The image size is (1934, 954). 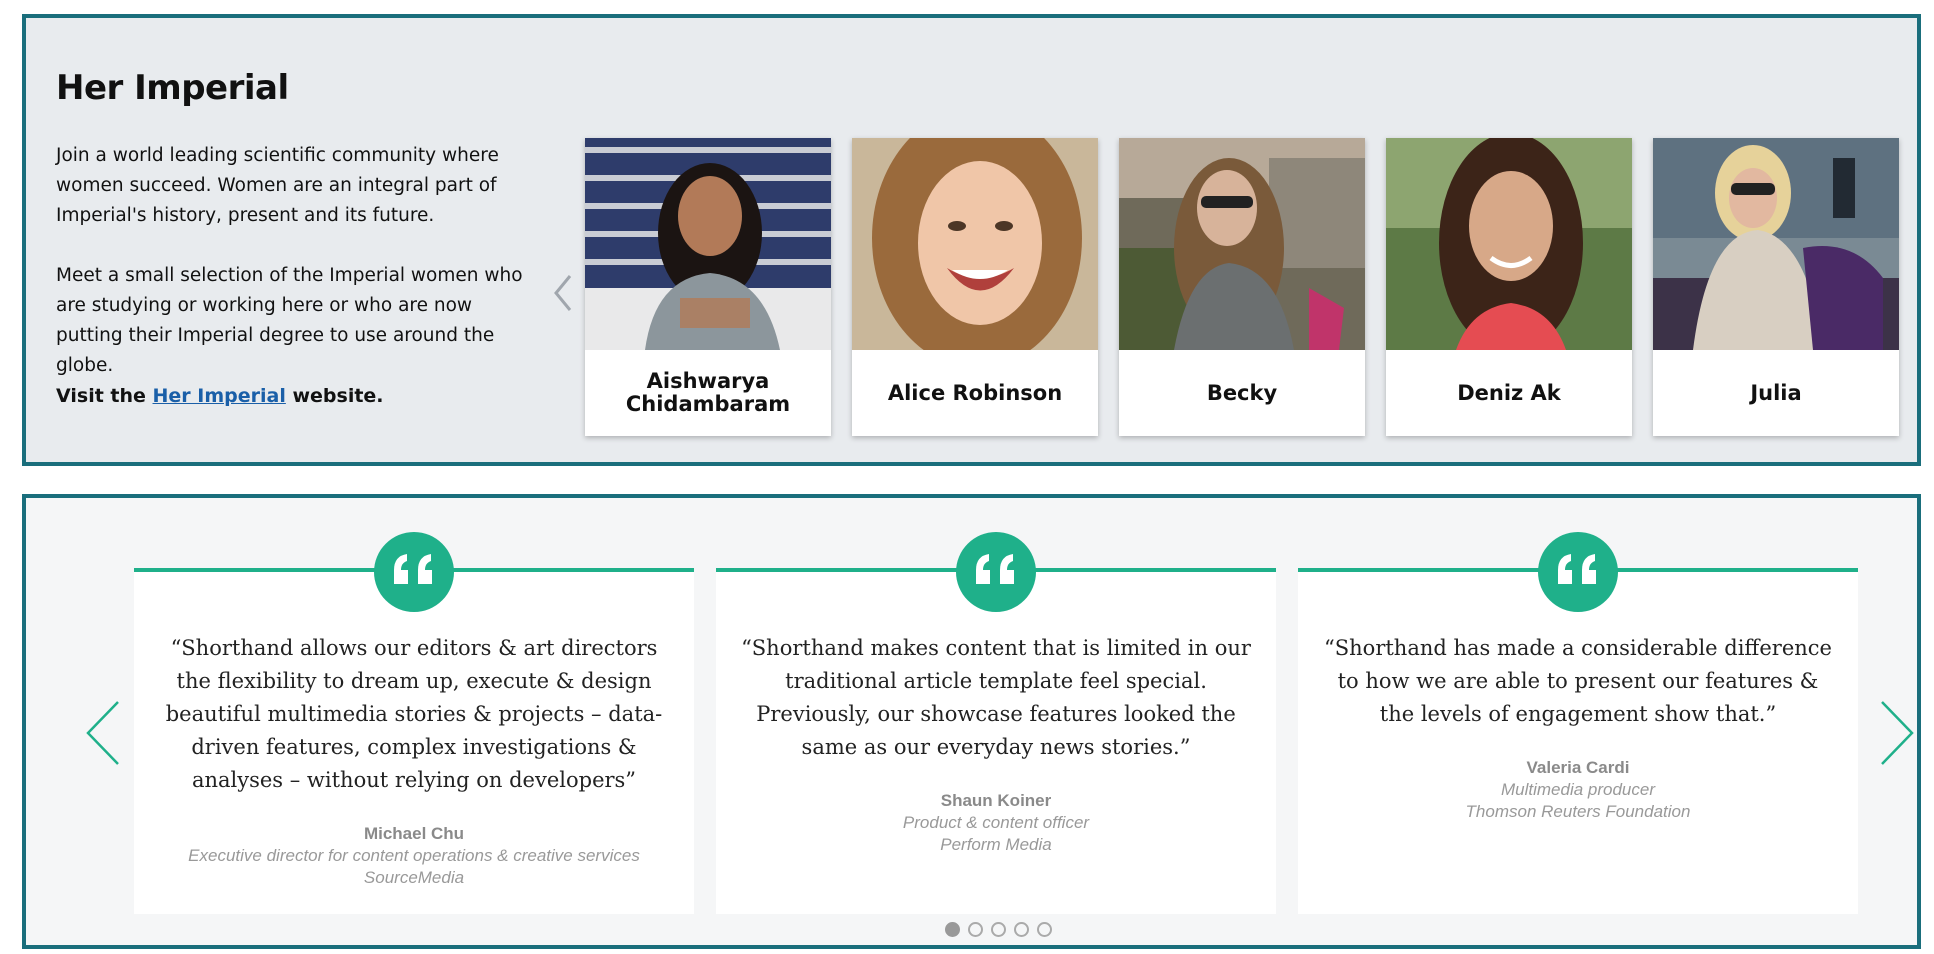 I want to click on testimonial-role: Product & content officer, so click(x=996, y=822).